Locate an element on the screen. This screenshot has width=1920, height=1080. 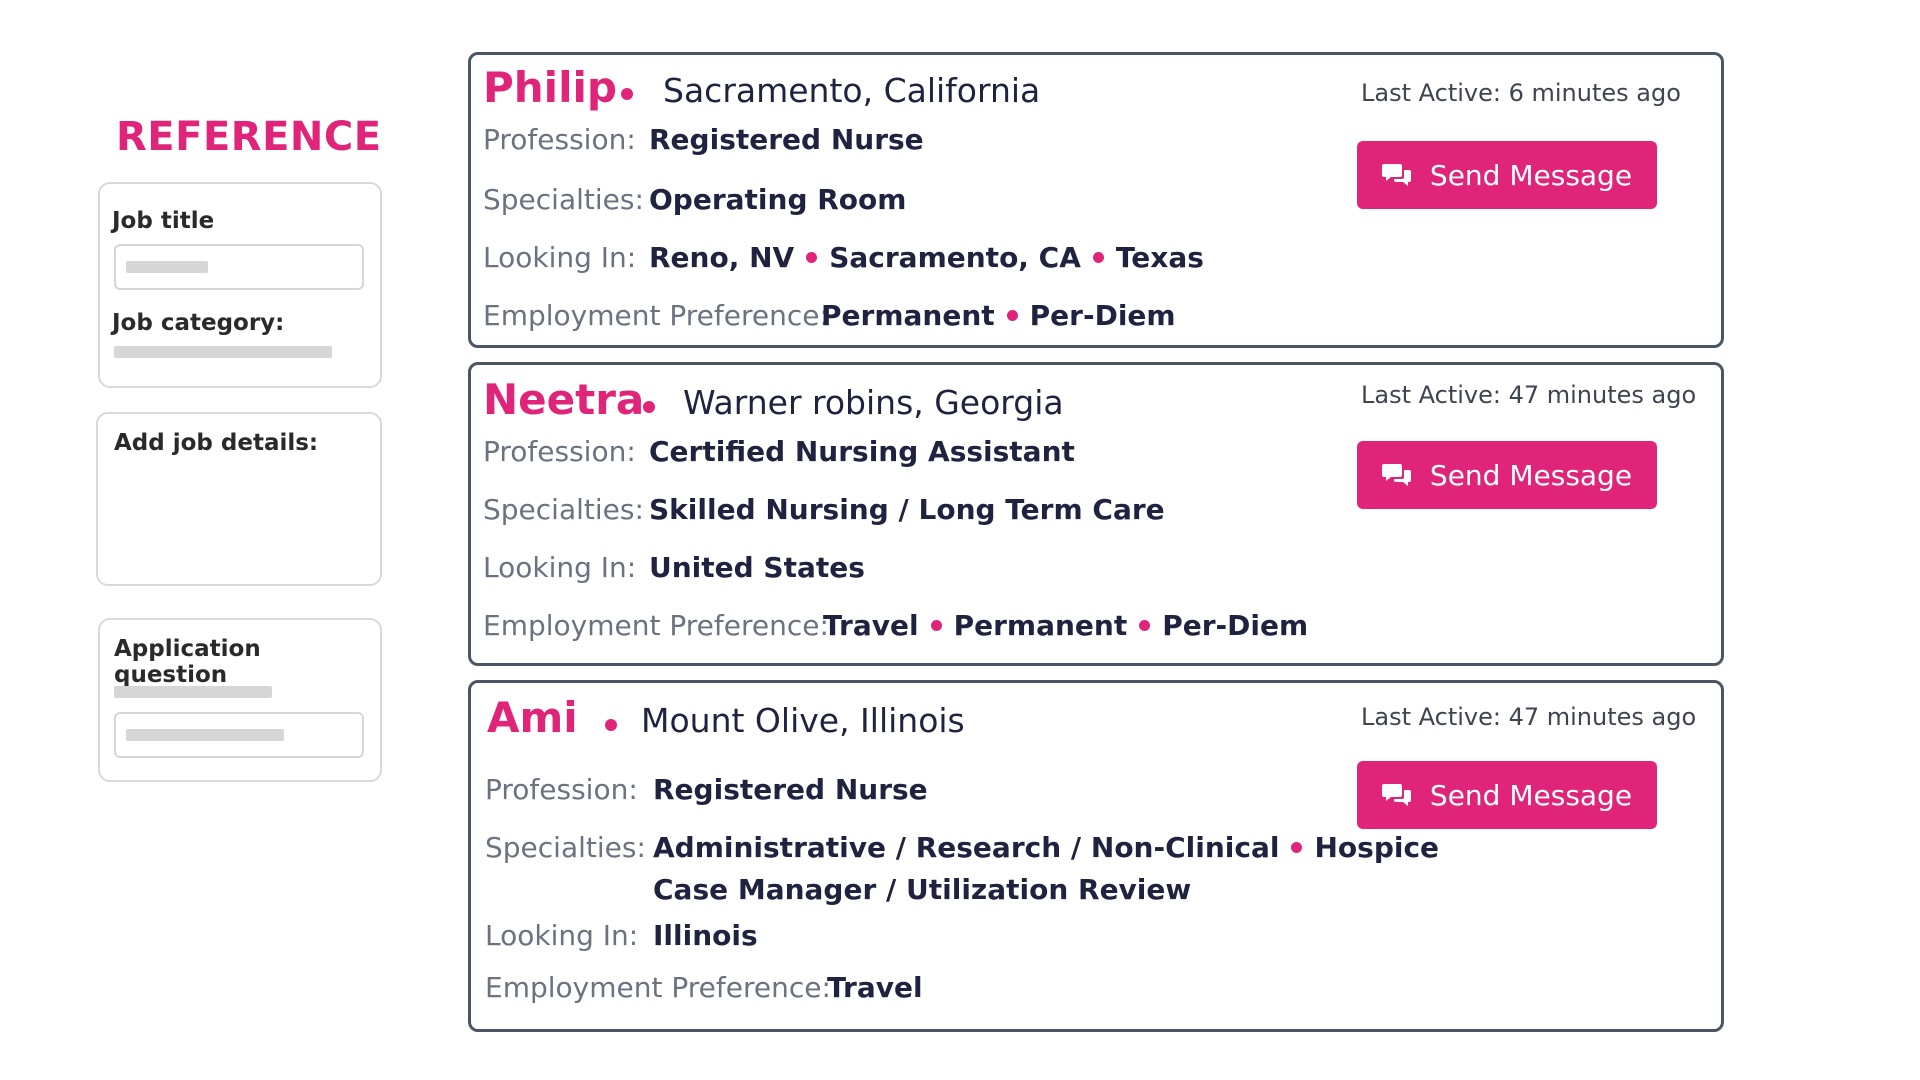
candidate-name: Philip is located at coordinates (550, 87).